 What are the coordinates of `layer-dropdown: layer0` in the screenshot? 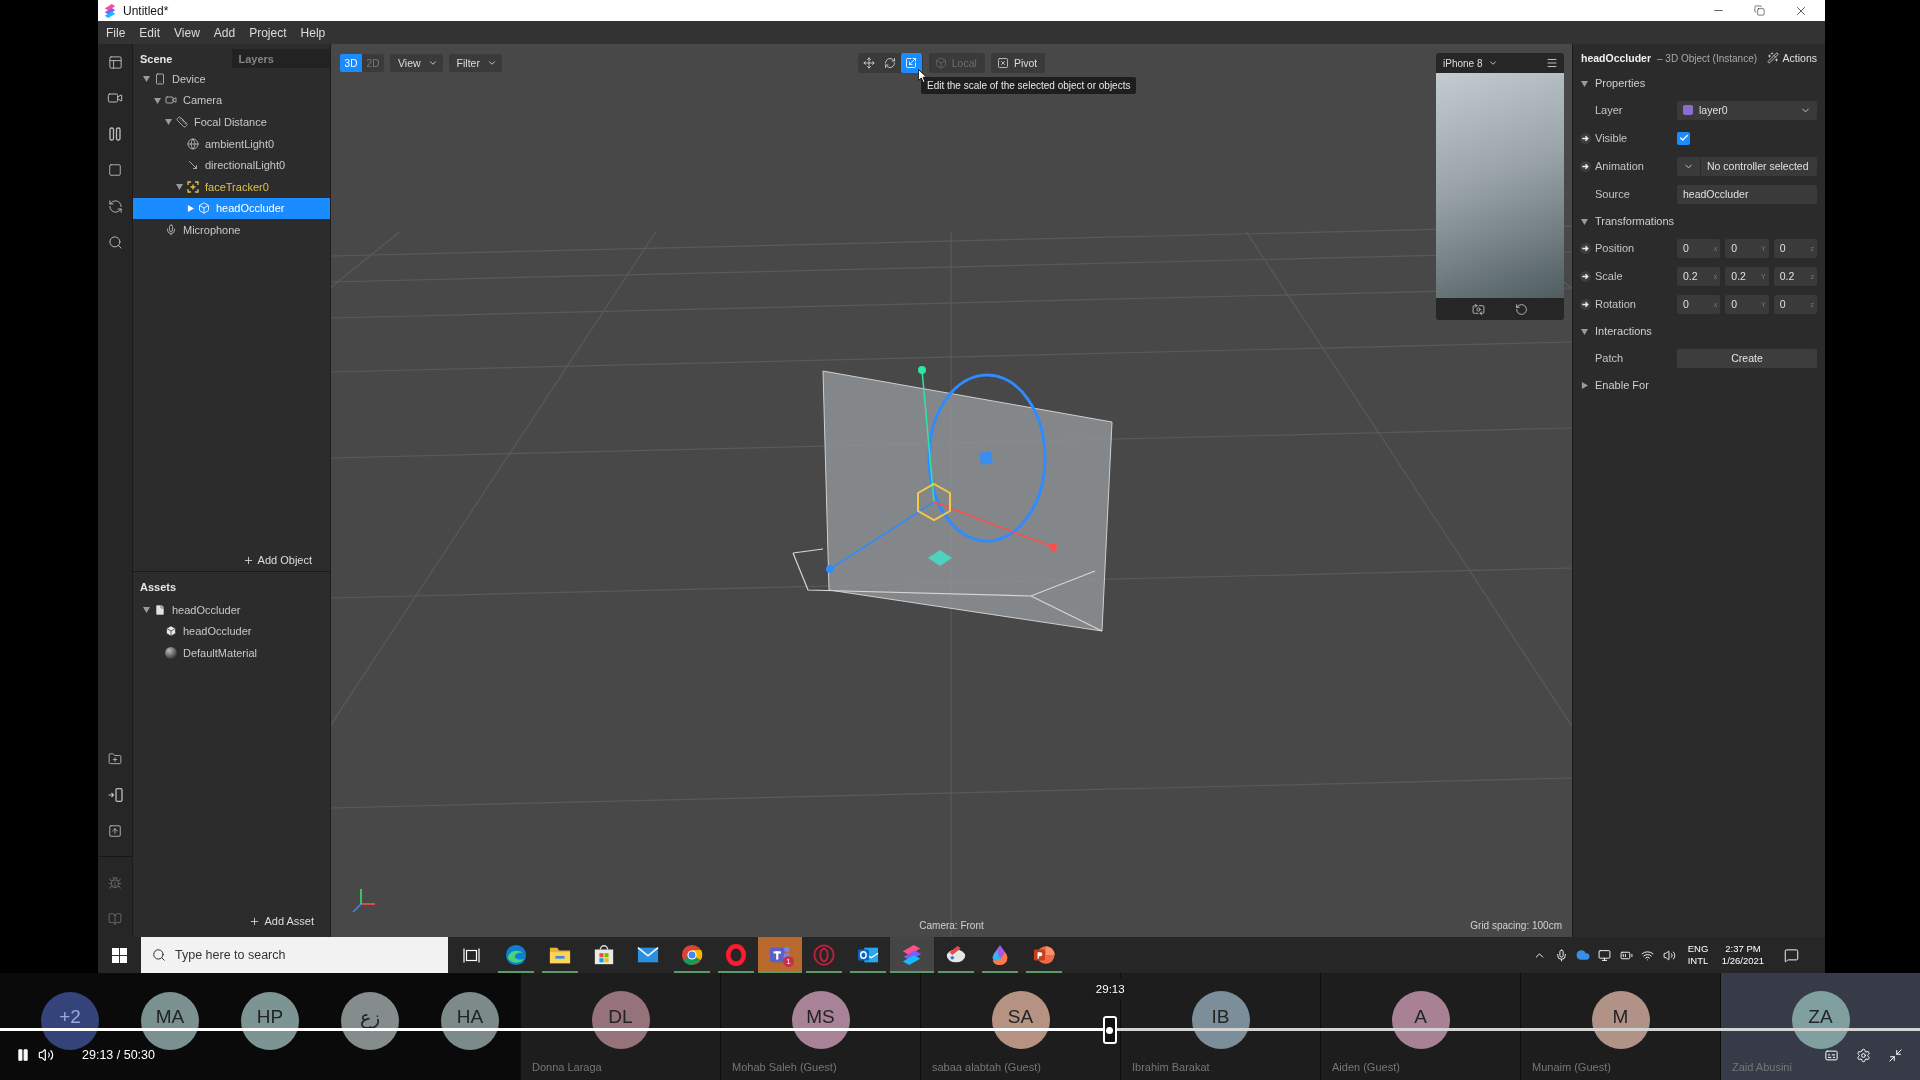 It's located at (1747, 110).